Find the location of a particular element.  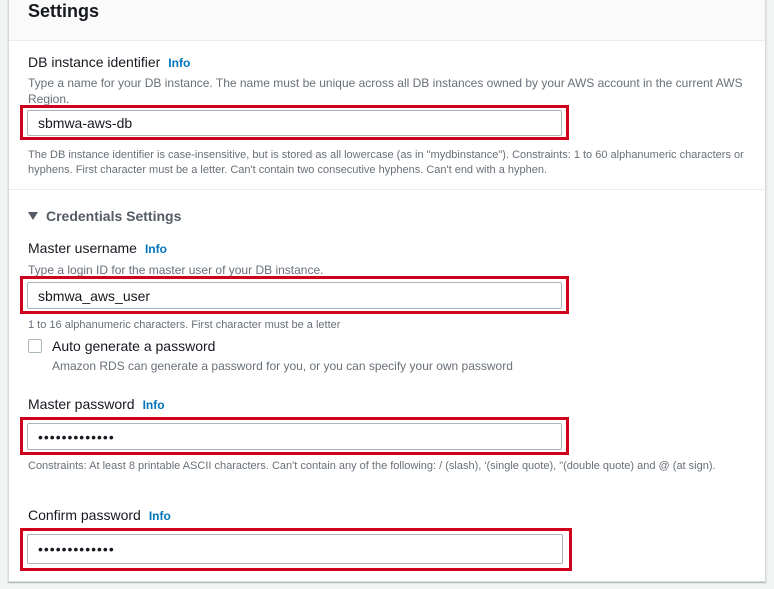

confirm-password-label-row: Confirm password Info is located at coordinates (99, 515).